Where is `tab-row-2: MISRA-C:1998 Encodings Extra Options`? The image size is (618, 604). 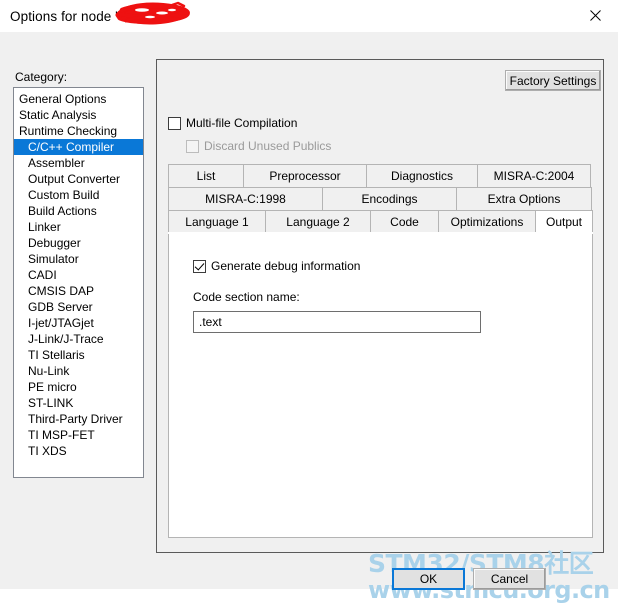 tab-row-2: MISRA-C:1998 Encodings Extra Options is located at coordinates (380, 198).